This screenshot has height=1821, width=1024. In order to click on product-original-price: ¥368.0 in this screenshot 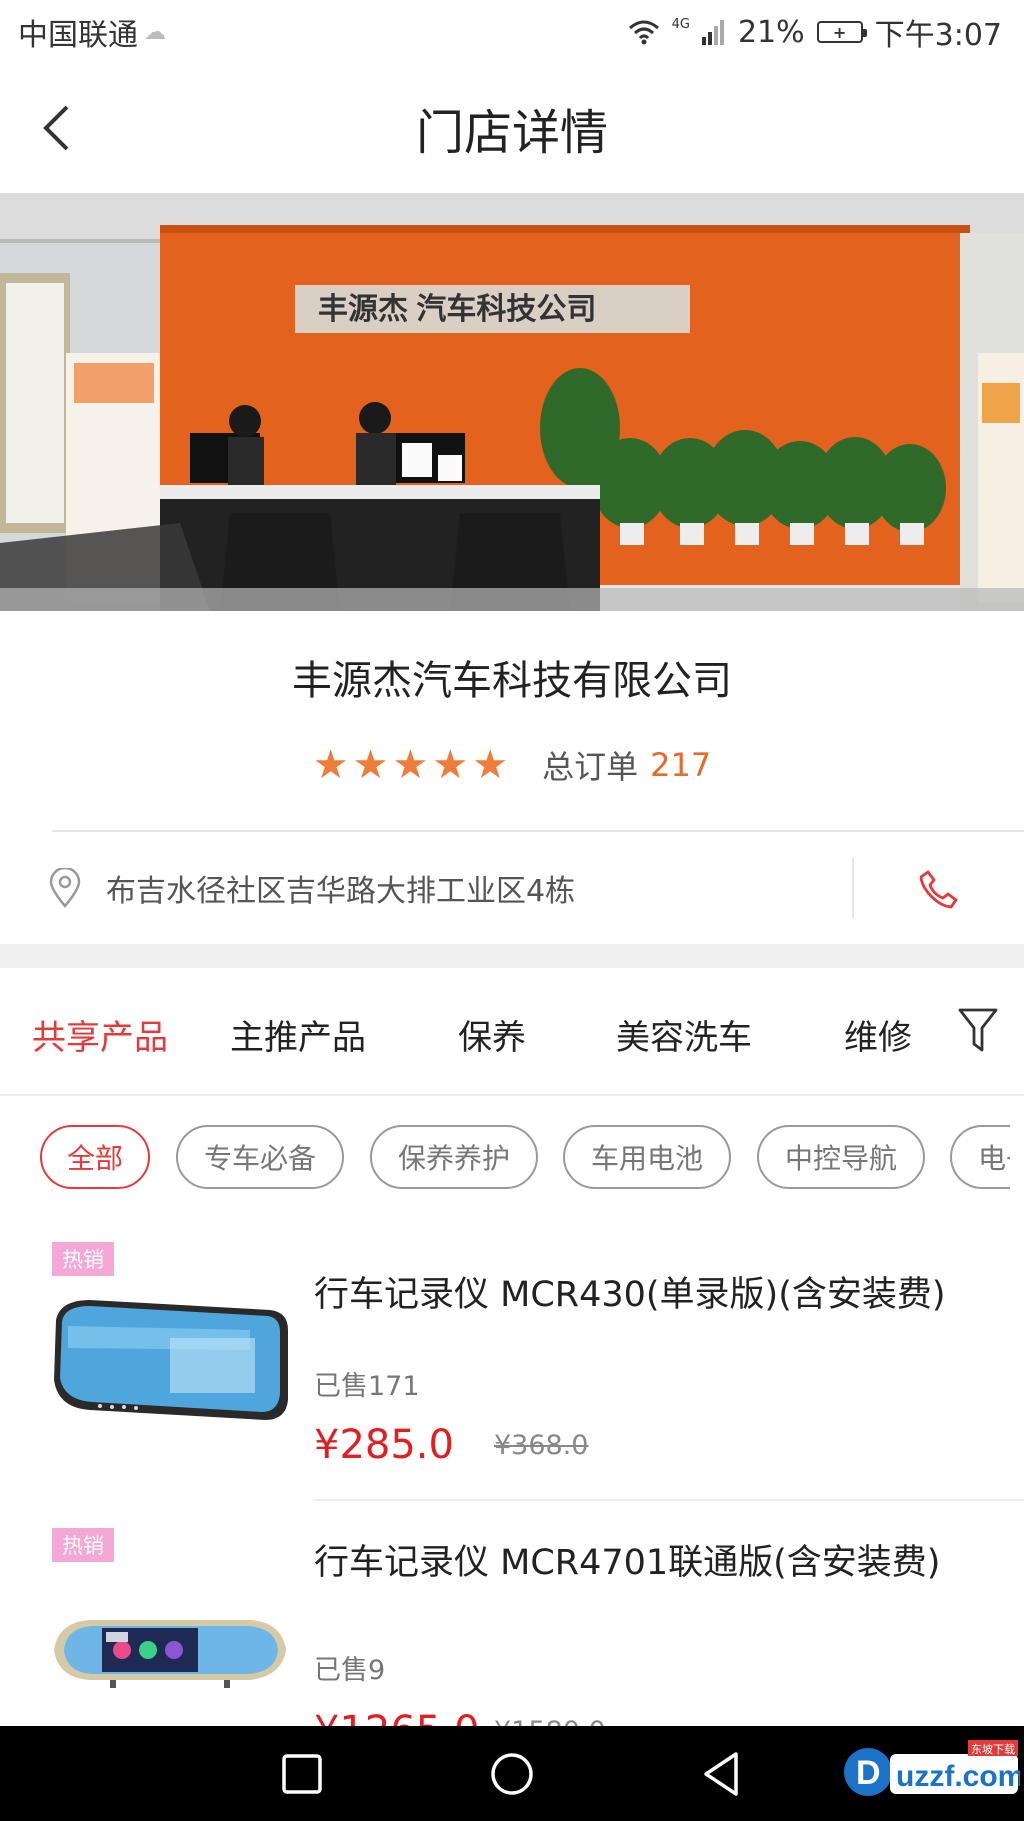, I will do `click(541, 1445)`.